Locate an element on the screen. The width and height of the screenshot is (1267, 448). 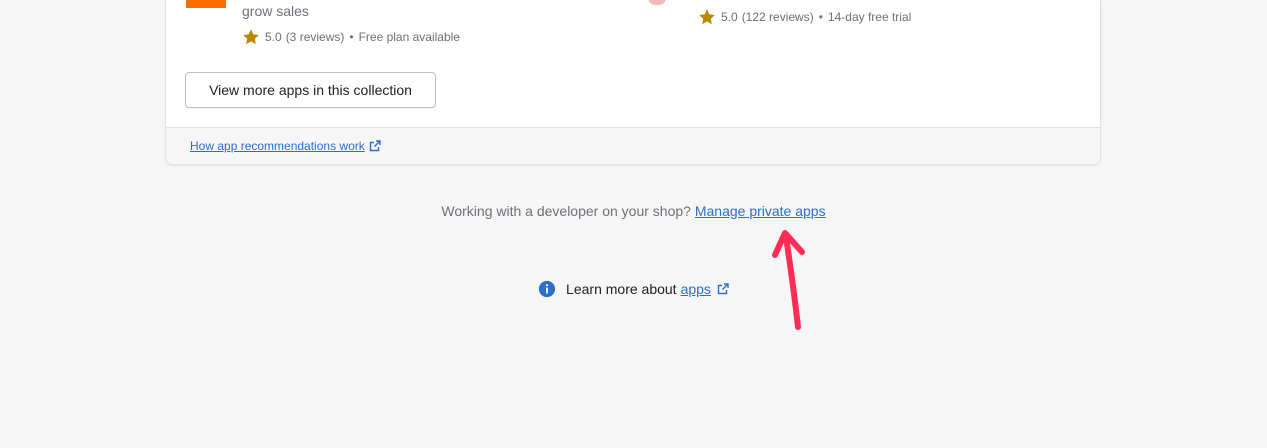
developer-prompt-text: Working with a developer on your shop? is located at coordinates (566, 211).